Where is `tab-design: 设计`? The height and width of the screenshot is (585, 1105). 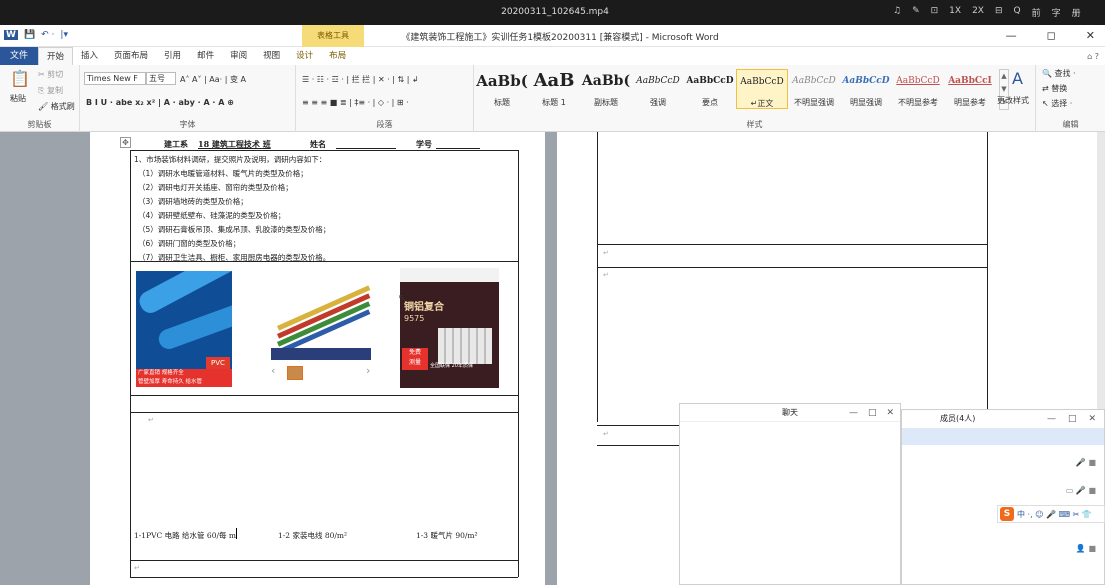
tab-design: 设计 is located at coordinates (304, 56).